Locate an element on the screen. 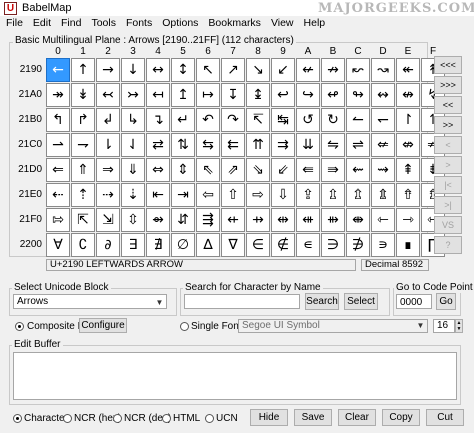  menu-fonts: Fonts is located at coordinates (139, 23).